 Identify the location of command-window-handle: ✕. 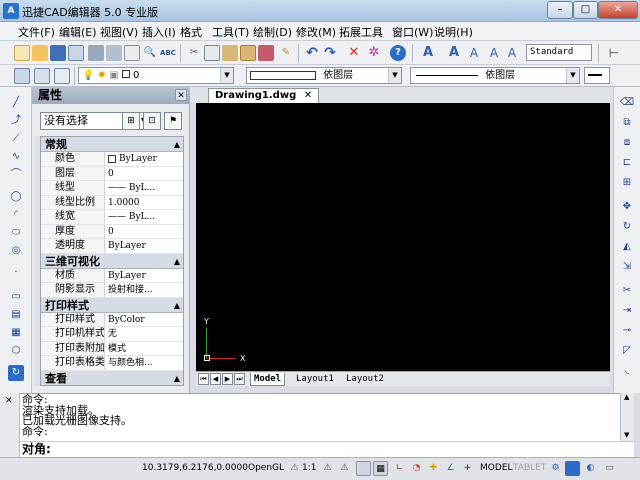
(10, 425).